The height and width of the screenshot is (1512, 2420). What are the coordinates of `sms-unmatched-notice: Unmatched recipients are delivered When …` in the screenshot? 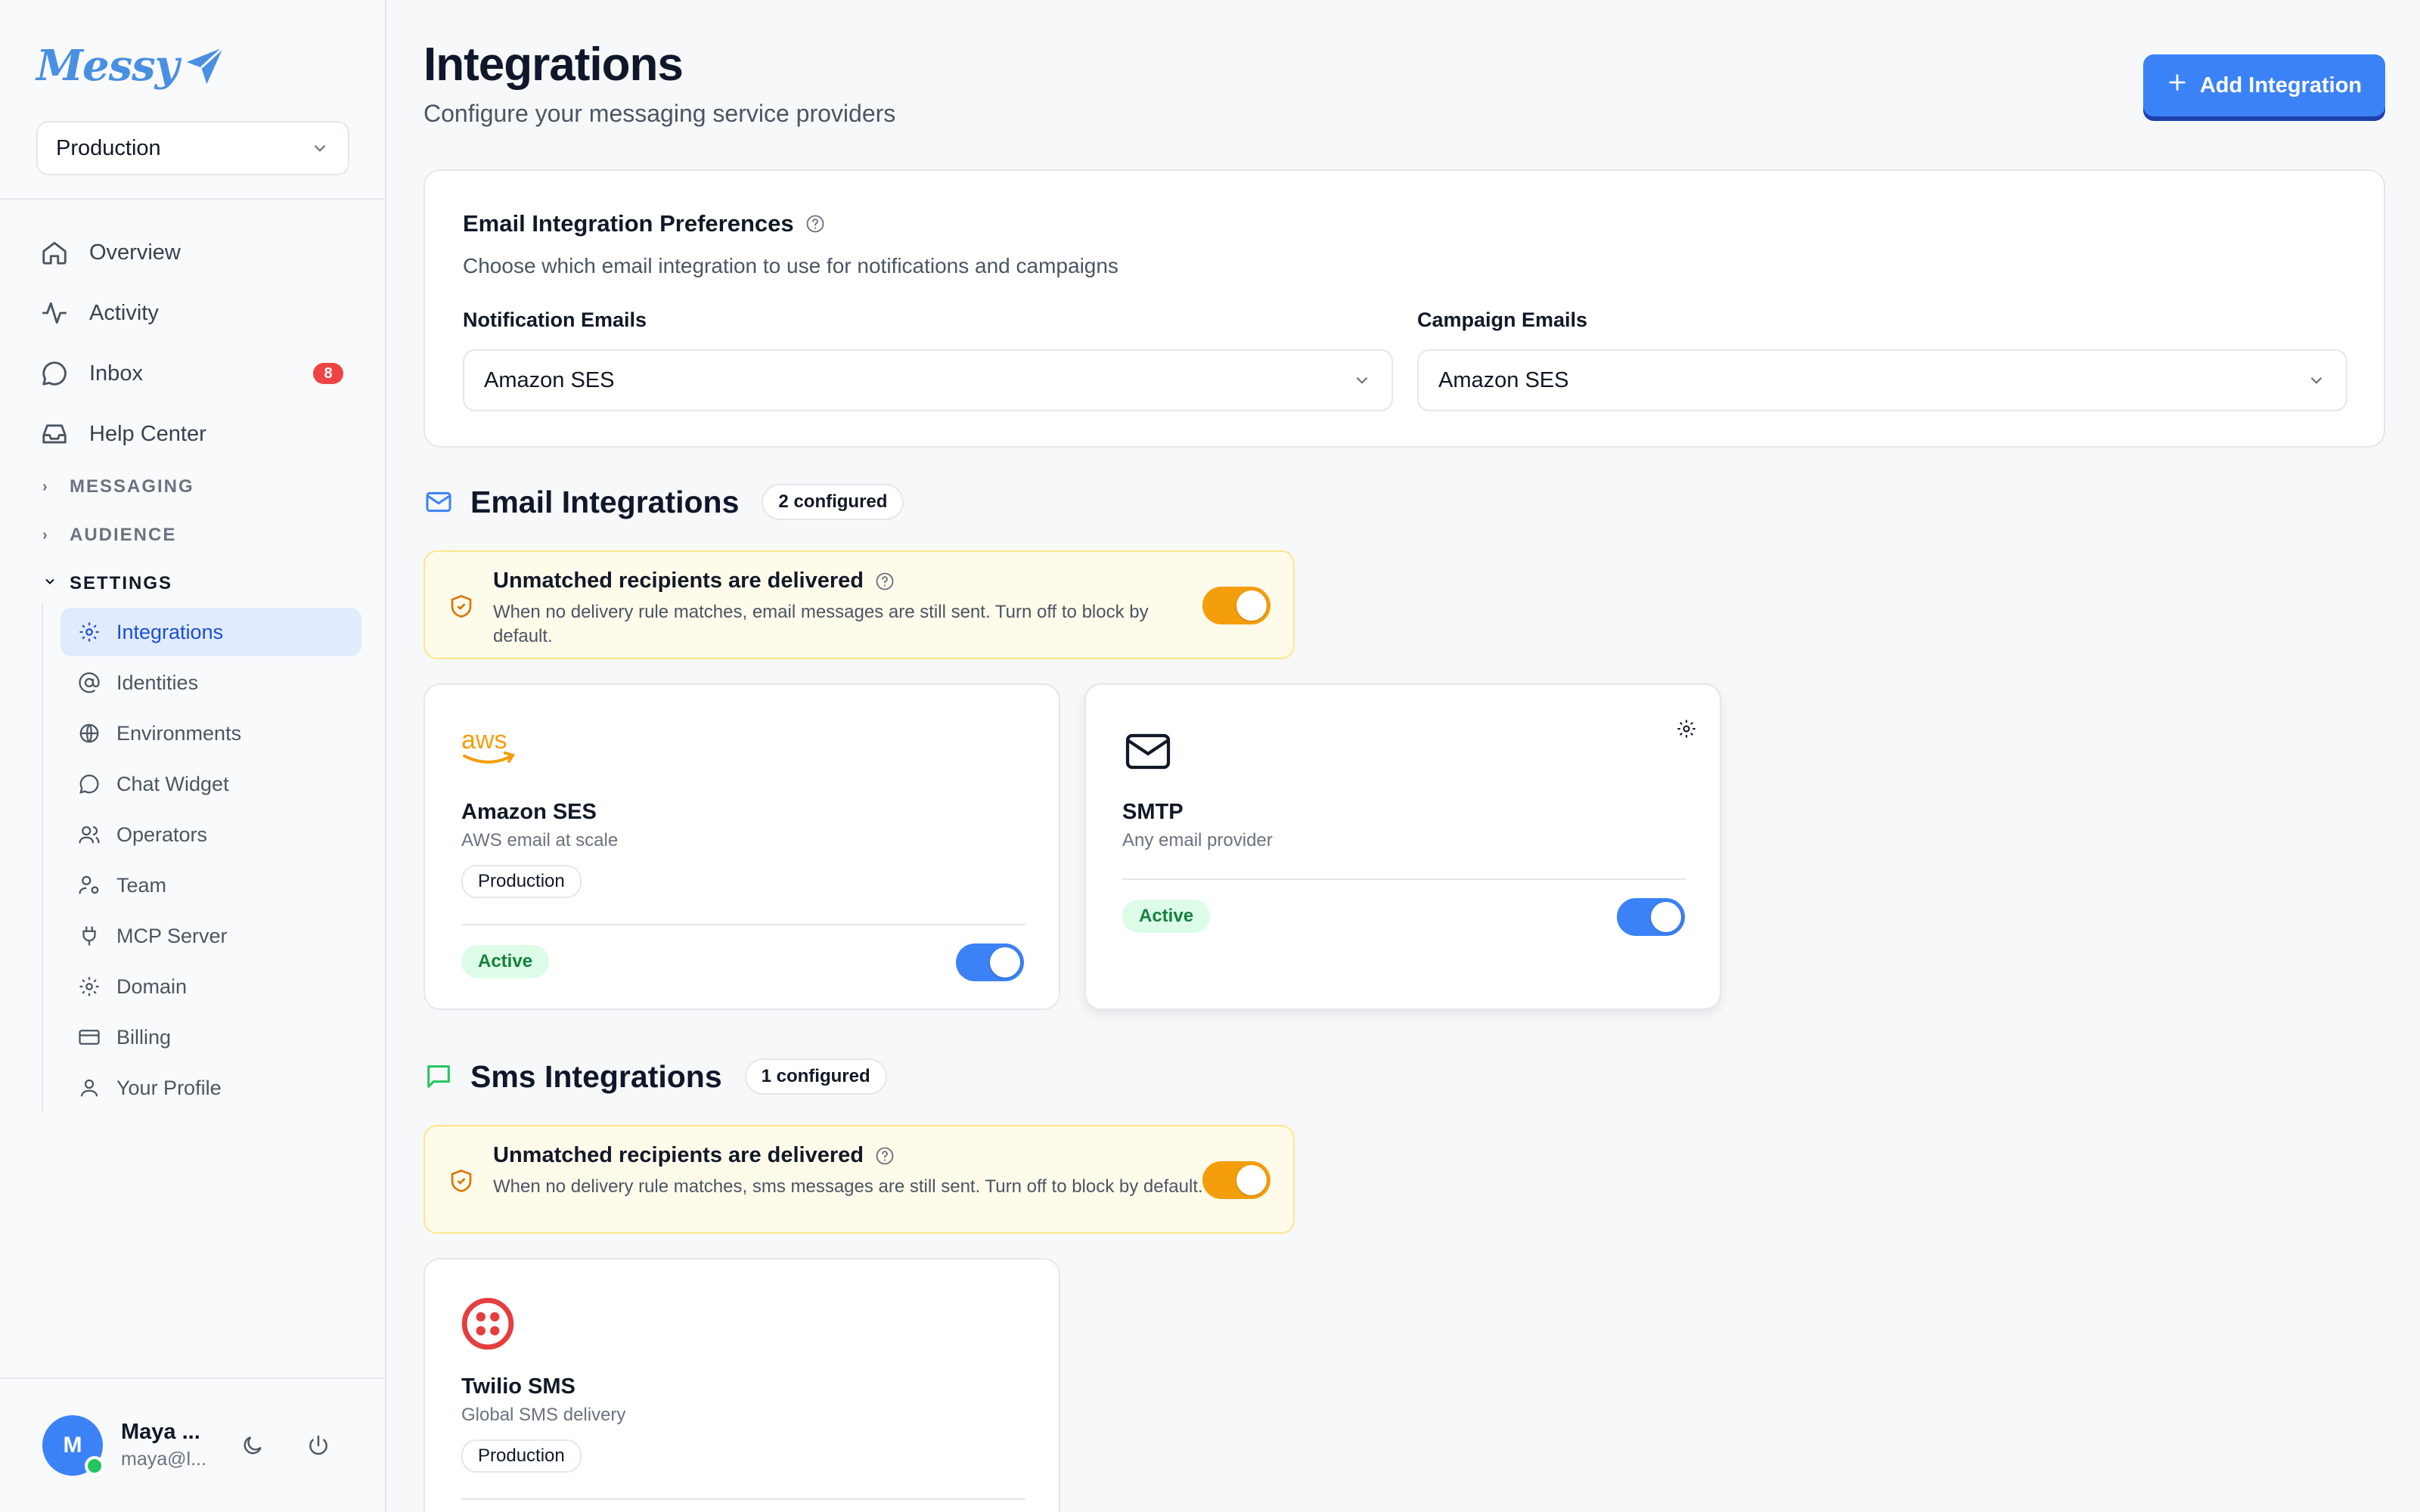 It's located at (859, 1179).